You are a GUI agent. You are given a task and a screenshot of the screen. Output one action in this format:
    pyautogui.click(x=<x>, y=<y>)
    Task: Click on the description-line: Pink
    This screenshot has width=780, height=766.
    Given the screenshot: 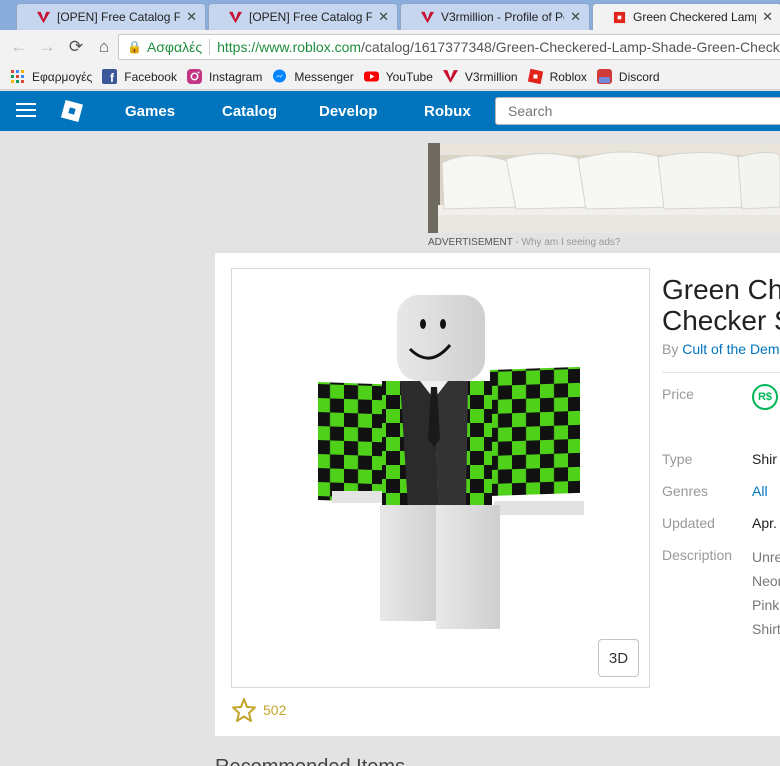 What is the action you would take?
    pyautogui.click(x=766, y=605)
    